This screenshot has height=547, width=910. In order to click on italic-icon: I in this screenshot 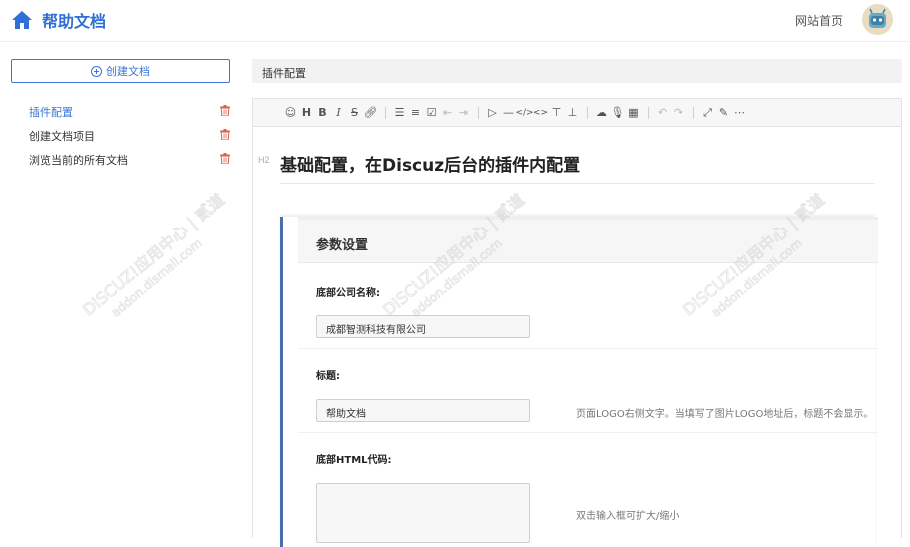, I will do `click(338, 112)`.